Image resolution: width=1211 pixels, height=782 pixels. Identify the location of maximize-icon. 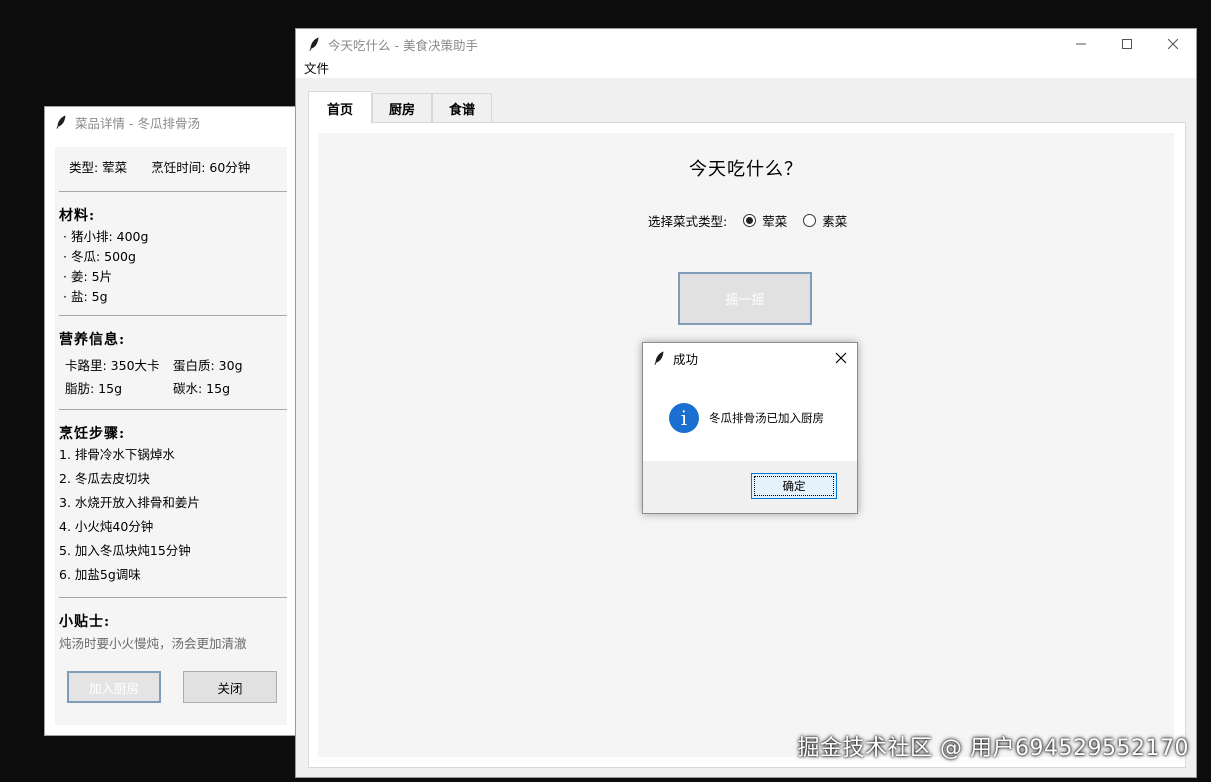
(1127, 44).